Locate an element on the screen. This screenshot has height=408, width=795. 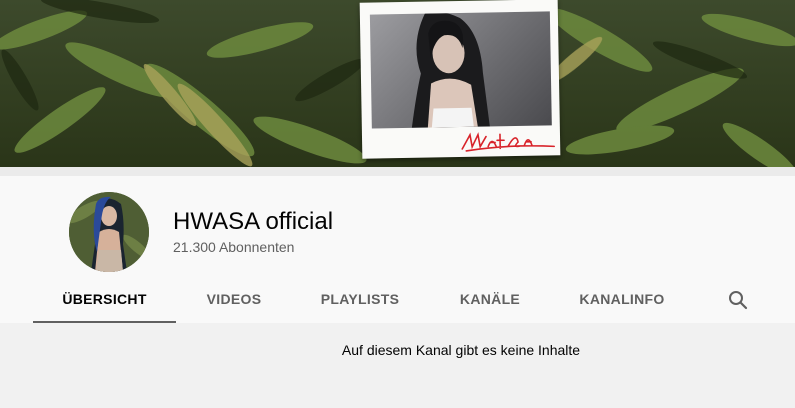
empty-channel-message: Auf diesem Kanal gibt es keine Inhalte is located at coordinates (461, 350).